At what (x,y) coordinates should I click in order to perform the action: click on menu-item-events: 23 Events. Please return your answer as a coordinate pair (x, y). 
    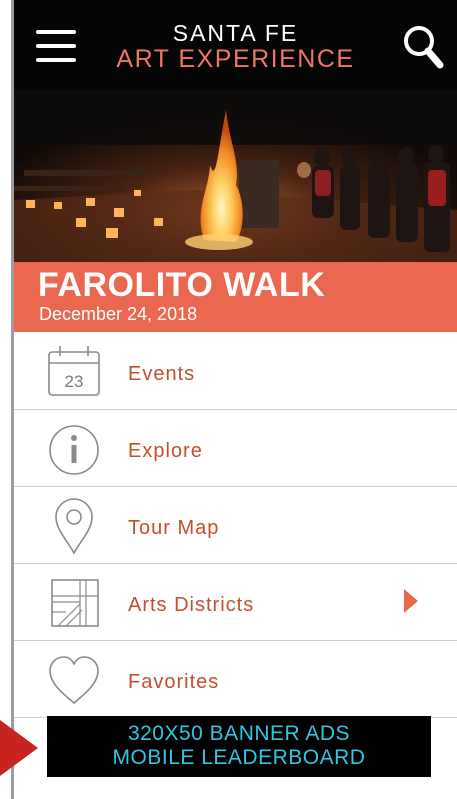
    Looking at the image, I should click on (235, 371).